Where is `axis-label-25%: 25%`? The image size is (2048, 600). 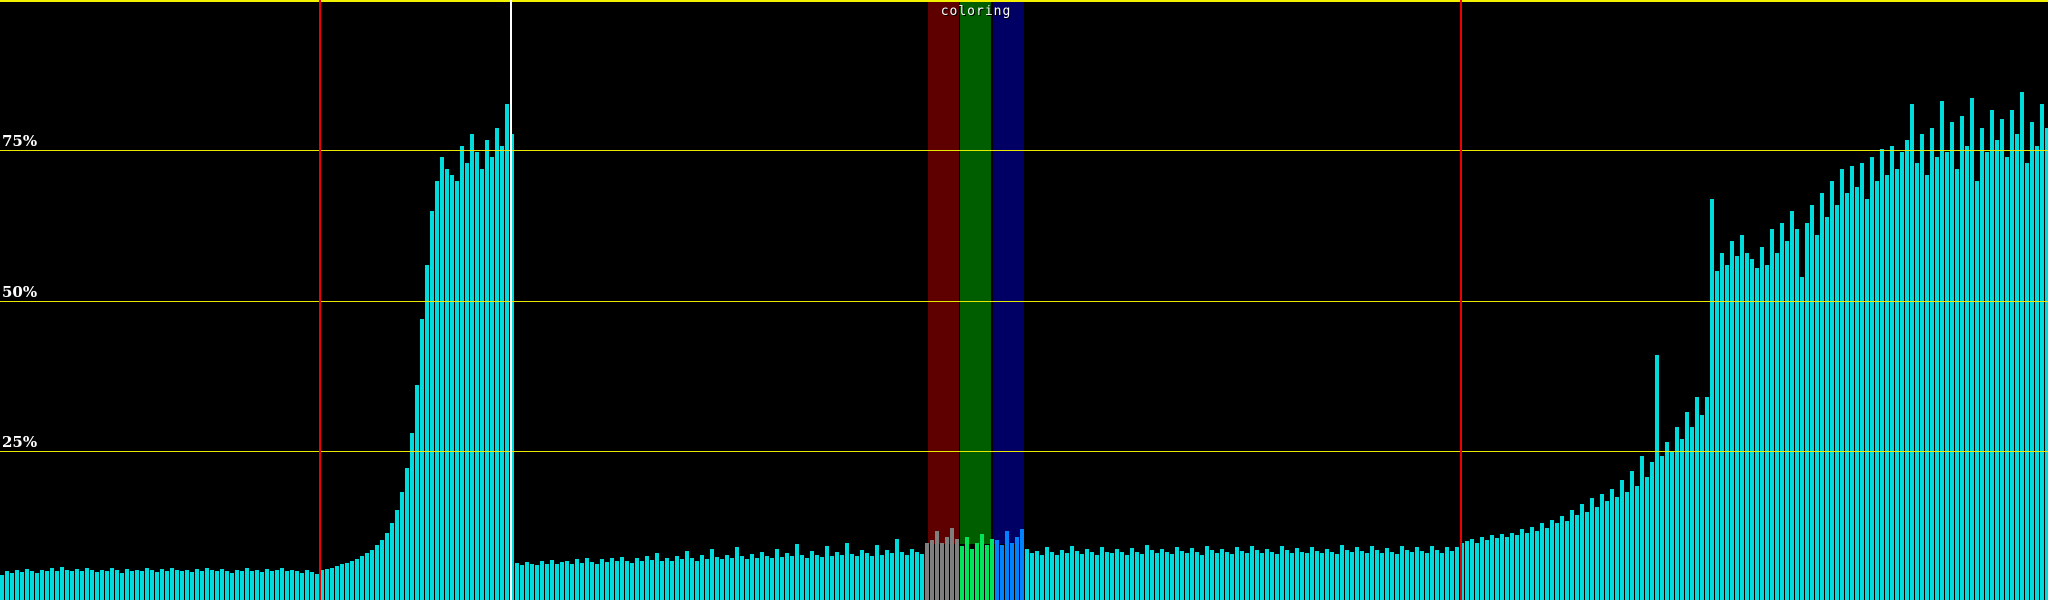
axis-label-25%: 25% is located at coordinates (20, 442).